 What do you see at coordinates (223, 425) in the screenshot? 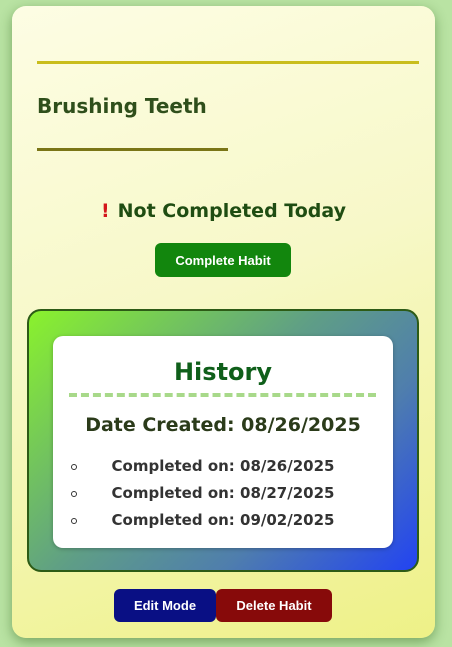
I see `date-created: Date Created: 08/26/2025` at bounding box center [223, 425].